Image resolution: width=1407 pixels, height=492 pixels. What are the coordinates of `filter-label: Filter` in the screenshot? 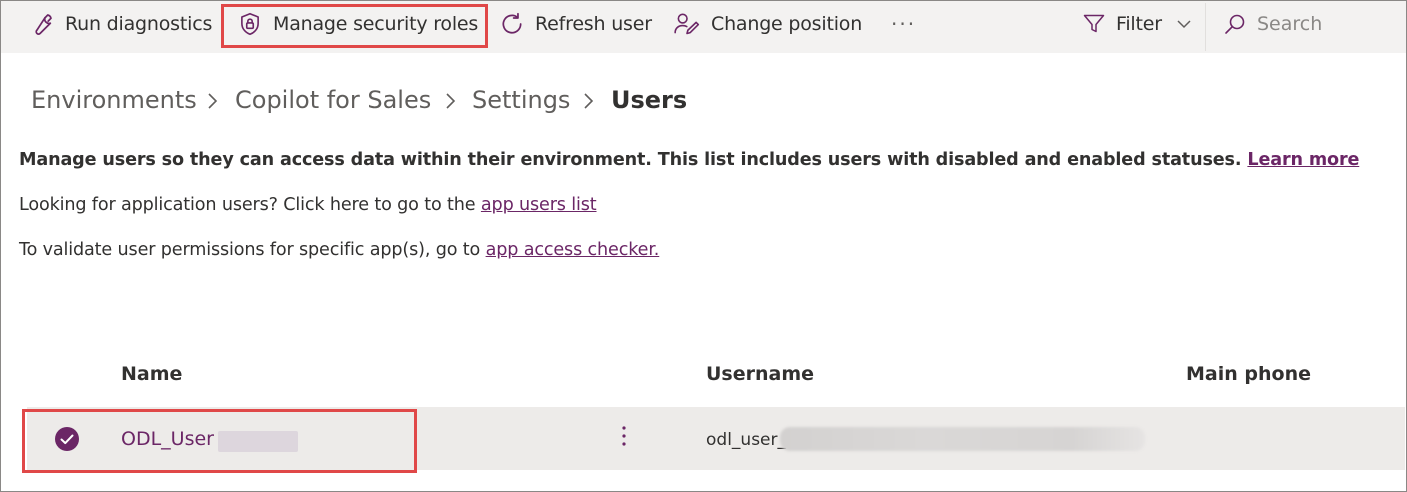 It's located at (1139, 24).